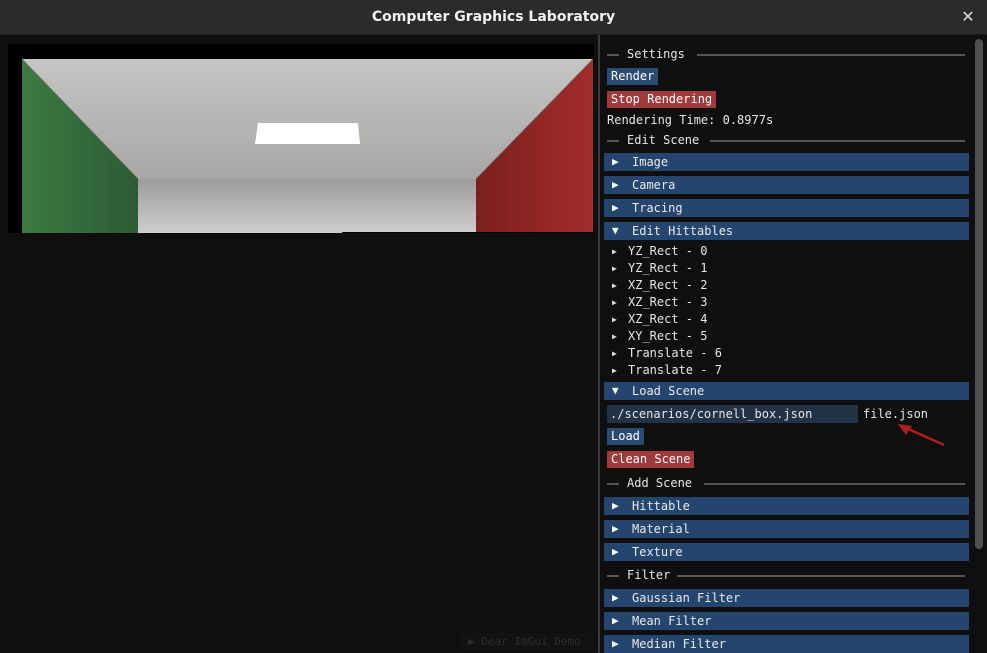 Image resolution: width=987 pixels, height=653 pixels. What do you see at coordinates (896, 414) in the screenshot?
I see `scene-path-label: file.json` at bounding box center [896, 414].